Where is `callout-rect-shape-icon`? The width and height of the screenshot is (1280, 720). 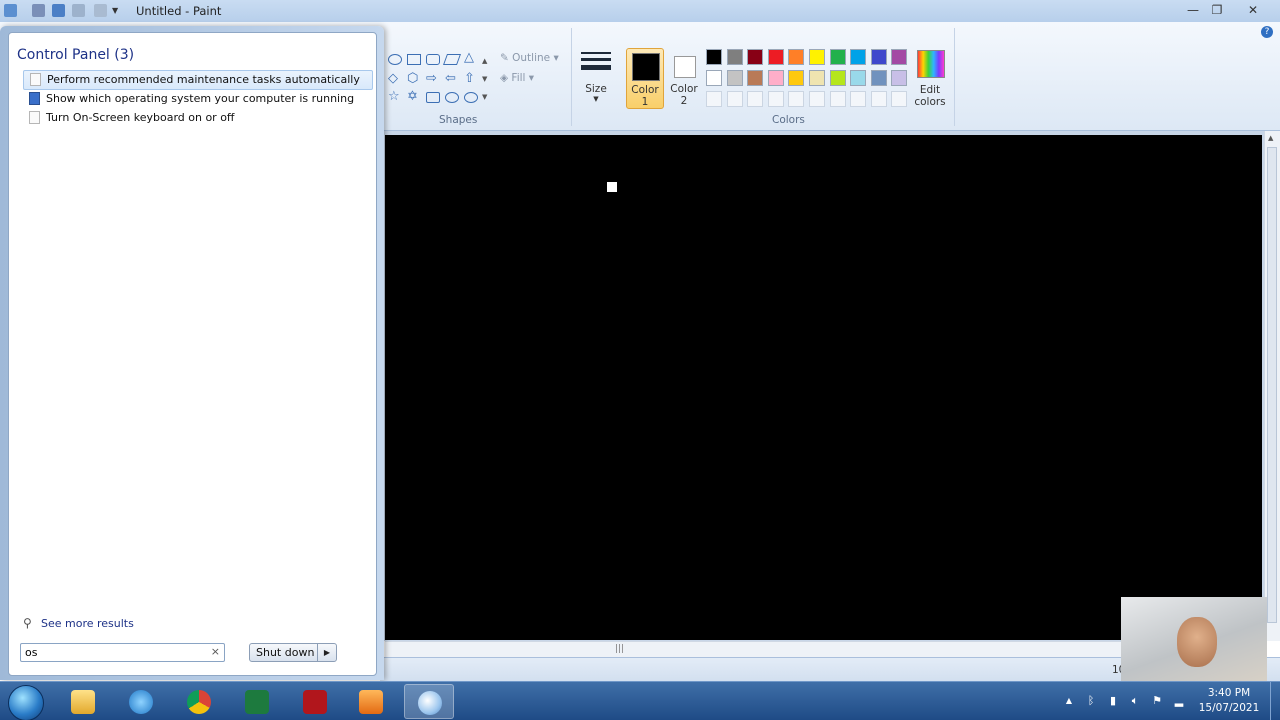
callout-rect-shape-icon is located at coordinates (433, 97).